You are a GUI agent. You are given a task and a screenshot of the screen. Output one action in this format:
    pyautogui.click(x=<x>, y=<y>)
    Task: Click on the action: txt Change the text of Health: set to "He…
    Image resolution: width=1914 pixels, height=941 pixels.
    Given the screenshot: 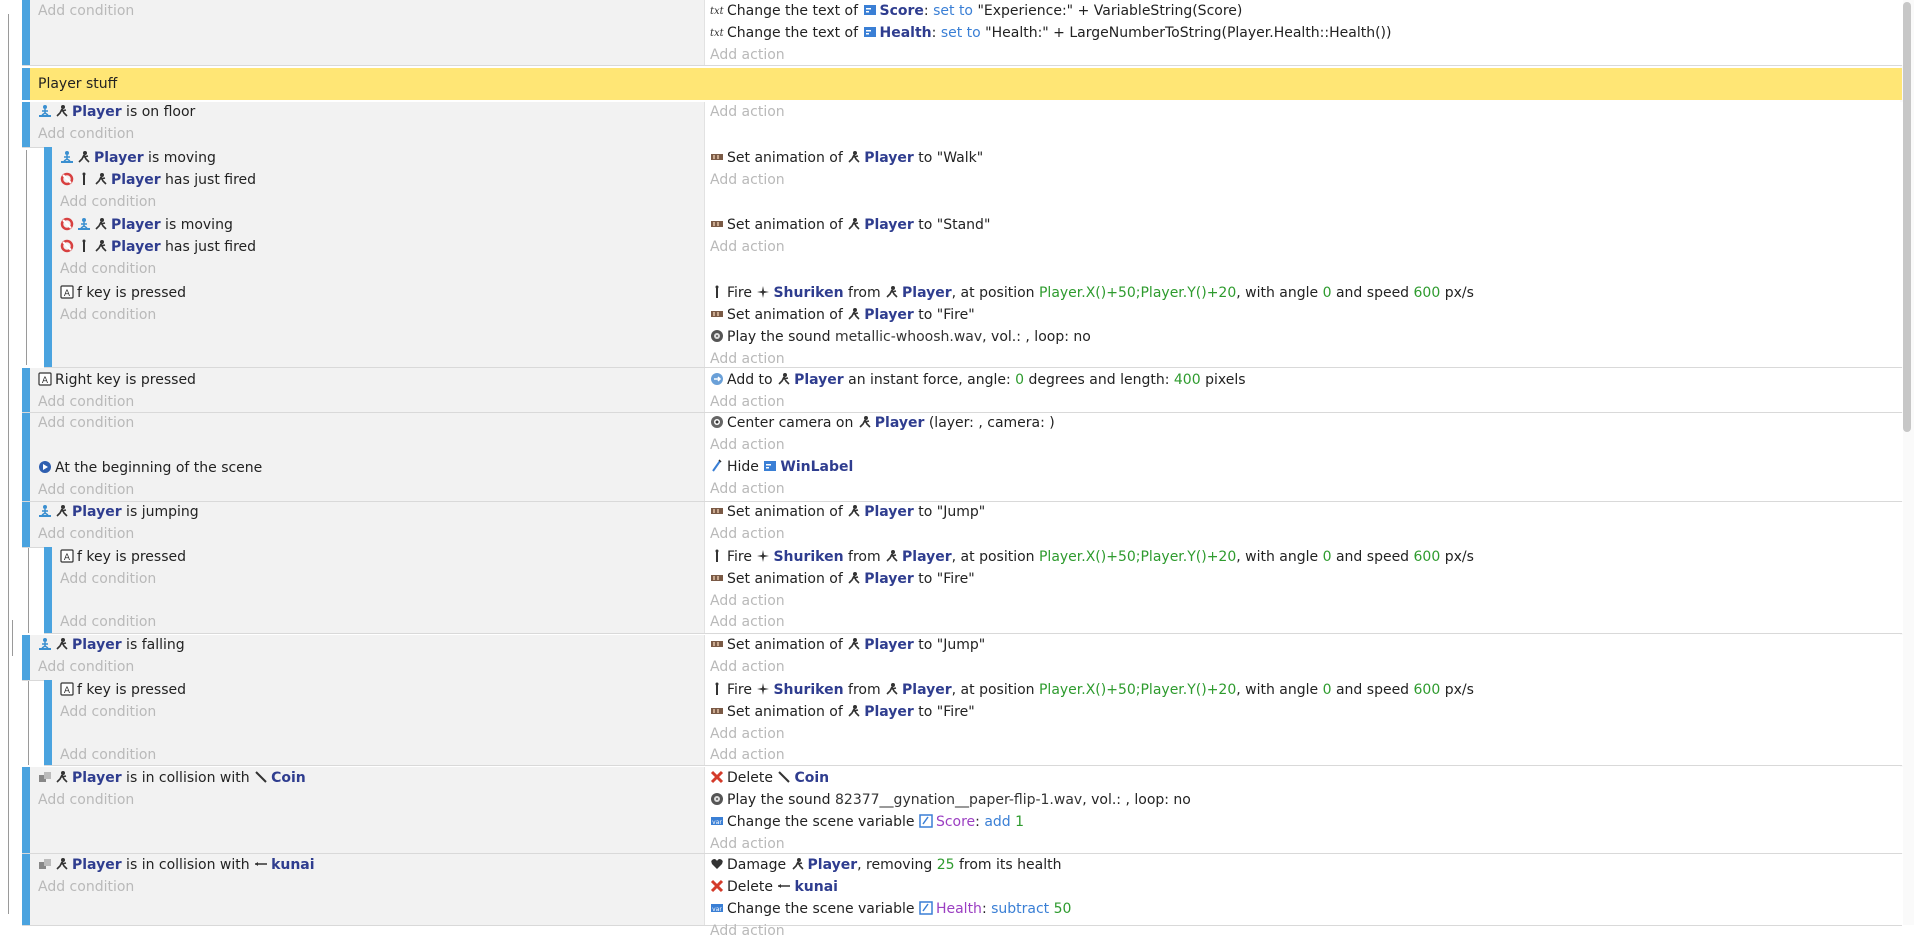 What is the action you would take?
    pyautogui.click(x=1050, y=33)
    